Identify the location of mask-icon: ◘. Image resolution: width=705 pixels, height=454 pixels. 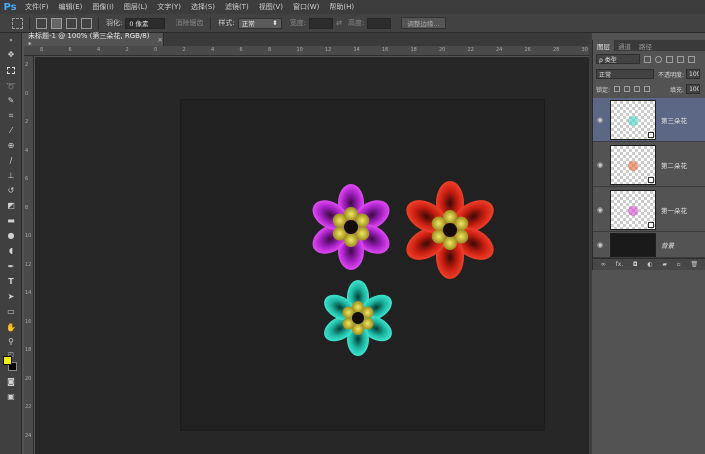
(635, 264).